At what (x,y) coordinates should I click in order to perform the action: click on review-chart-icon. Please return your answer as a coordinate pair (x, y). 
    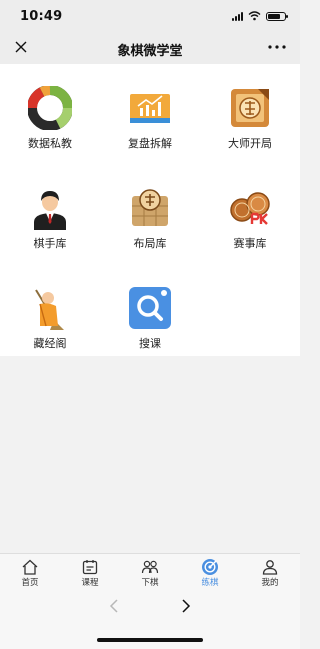
    Looking at the image, I should click on (150, 108).